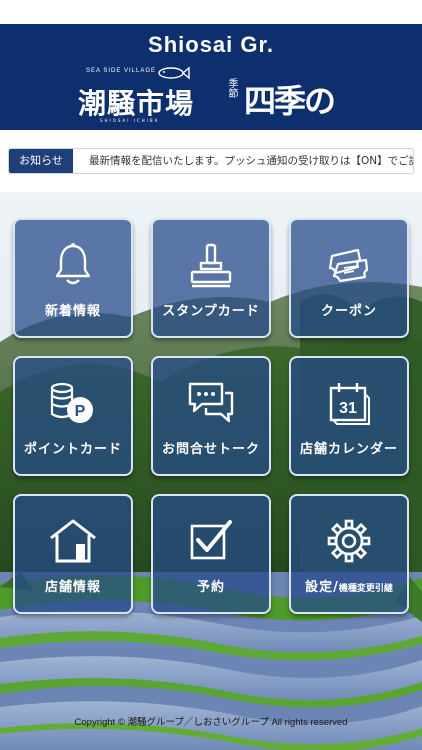 This screenshot has height=750, width=422. What do you see at coordinates (348, 311) in the screenshot?
I see `menu-coupon-label: クーポン` at bounding box center [348, 311].